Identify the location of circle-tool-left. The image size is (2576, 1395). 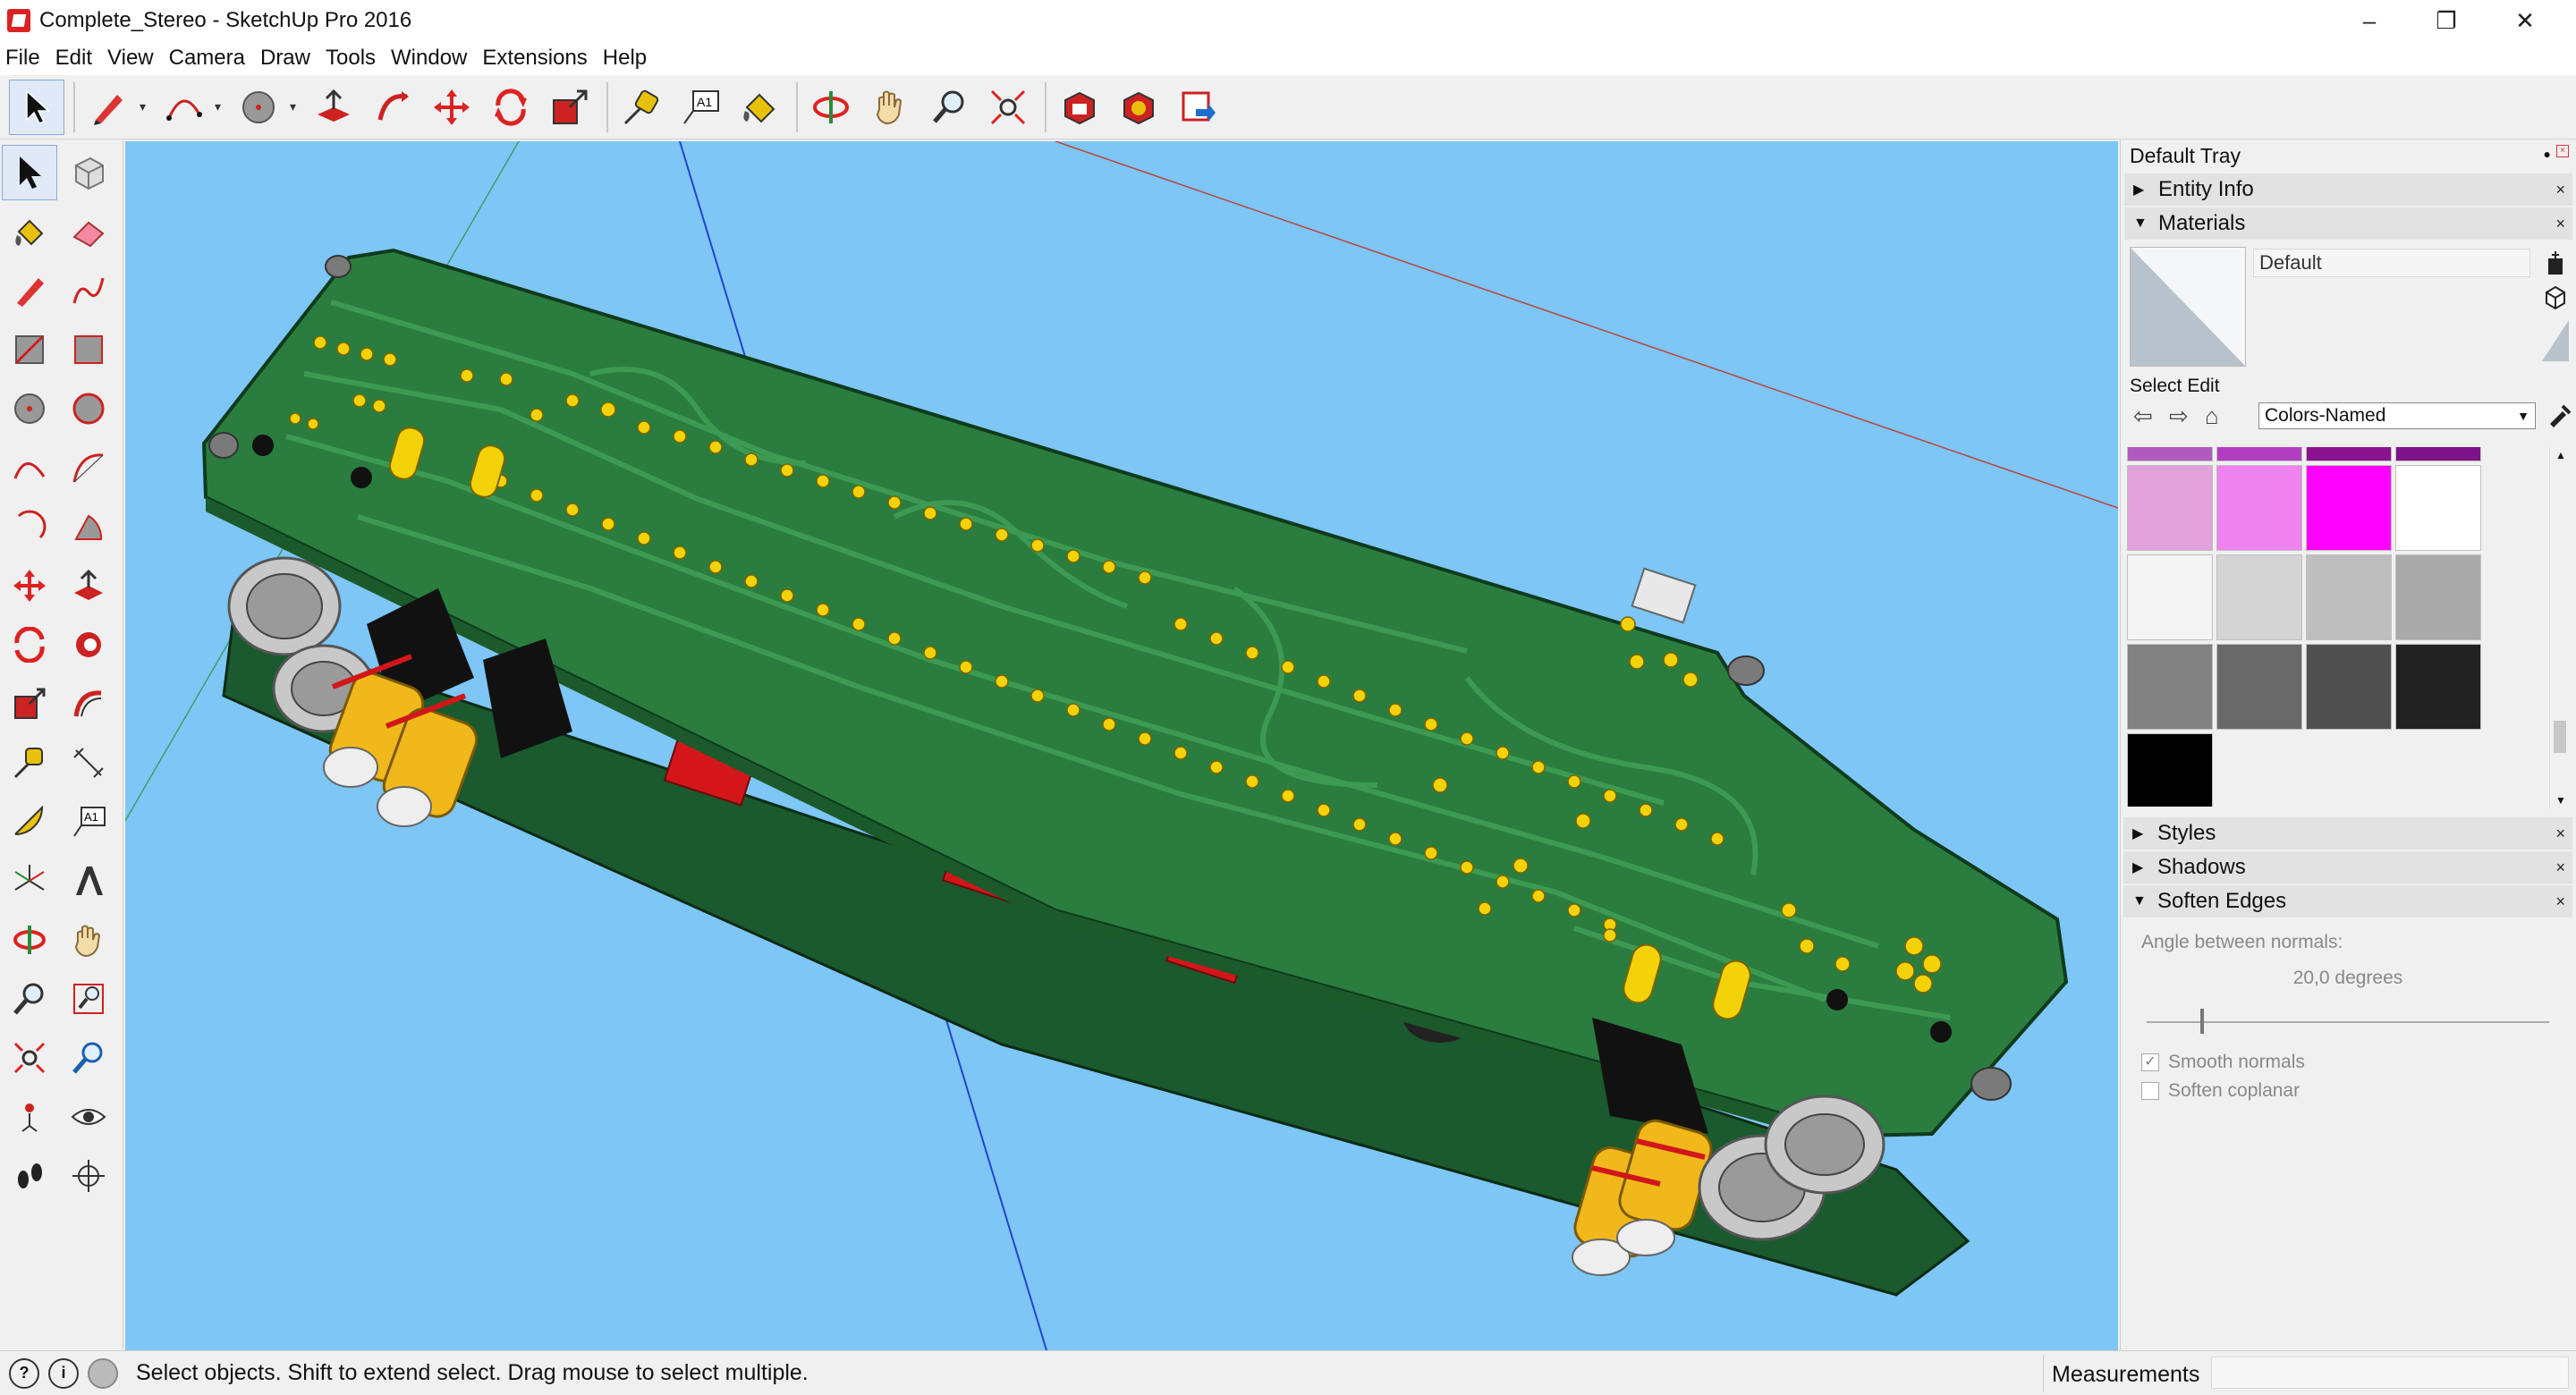
(29, 408).